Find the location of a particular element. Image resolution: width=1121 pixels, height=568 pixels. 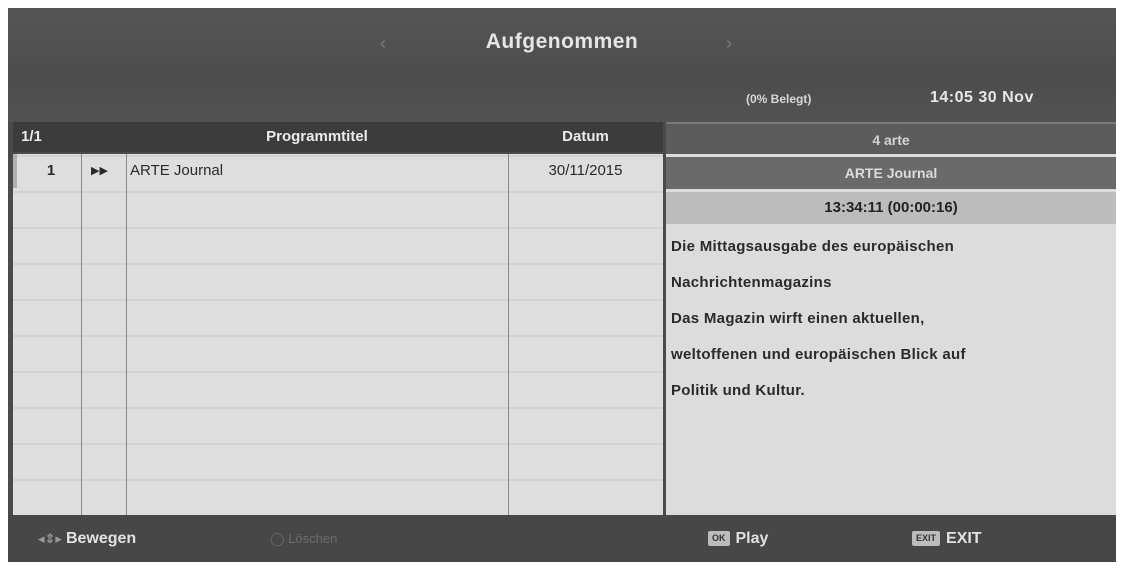

description-line: Das Magazin wirft einen aktuellen, is located at coordinates (798, 318).